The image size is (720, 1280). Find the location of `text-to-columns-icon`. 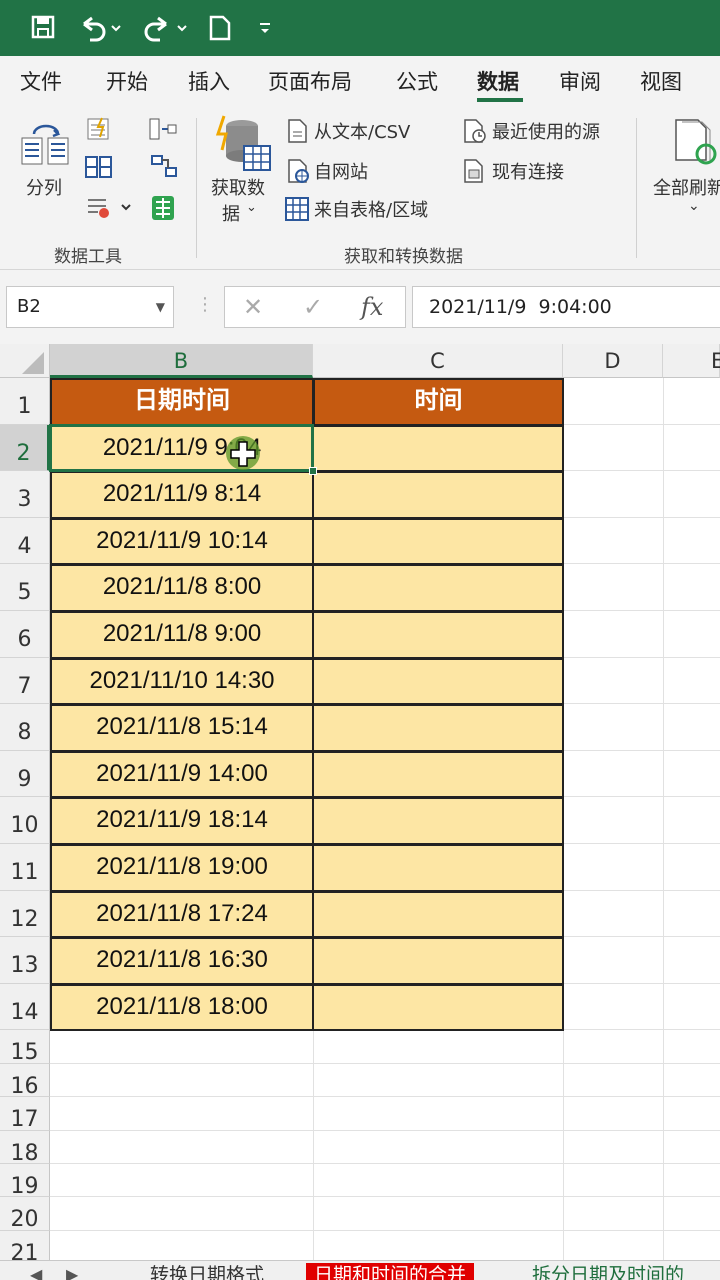

text-to-columns-icon is located at coordinates (46, 149).